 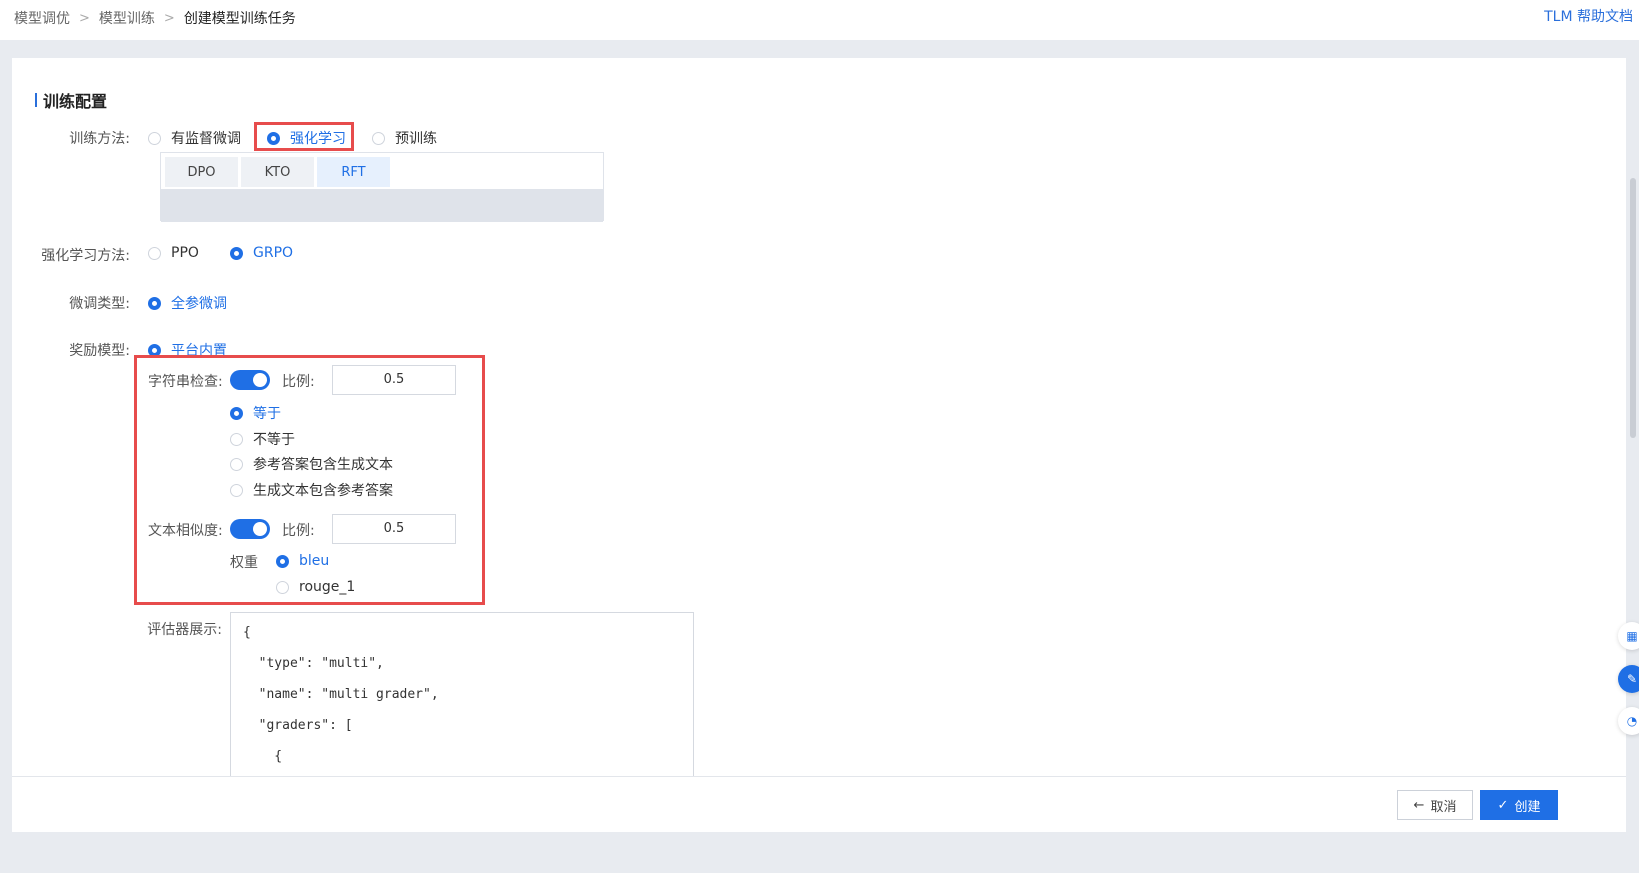 I want to click on title-accent-bar, so click(x=36, y=100).